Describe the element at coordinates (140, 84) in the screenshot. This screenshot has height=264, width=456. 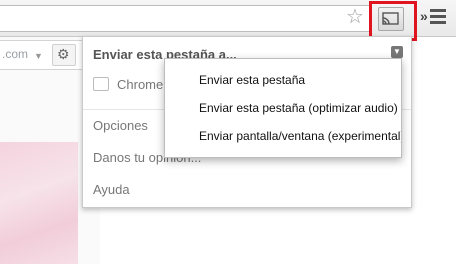
I see `chrome-device-label: Chrome` at that location.